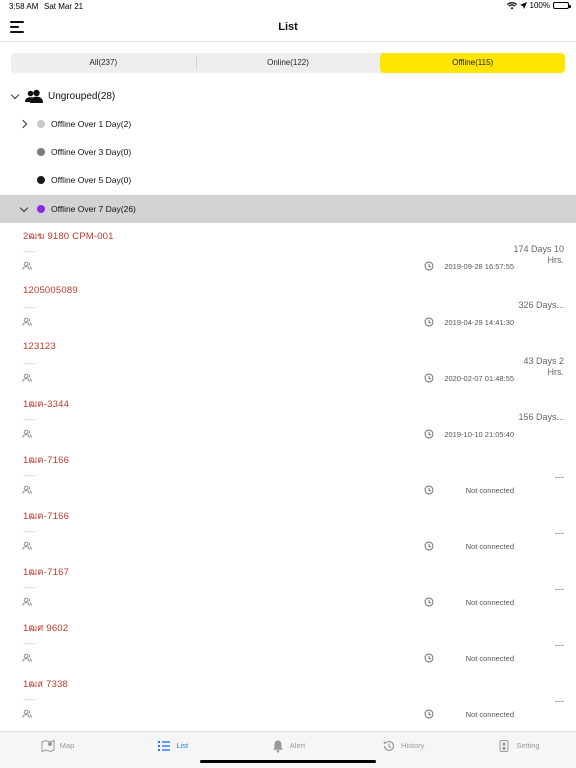 The height and width of the screenshot is (768, 576). I want to click on device-name: 1ฒค-3344, so click(46, 404).